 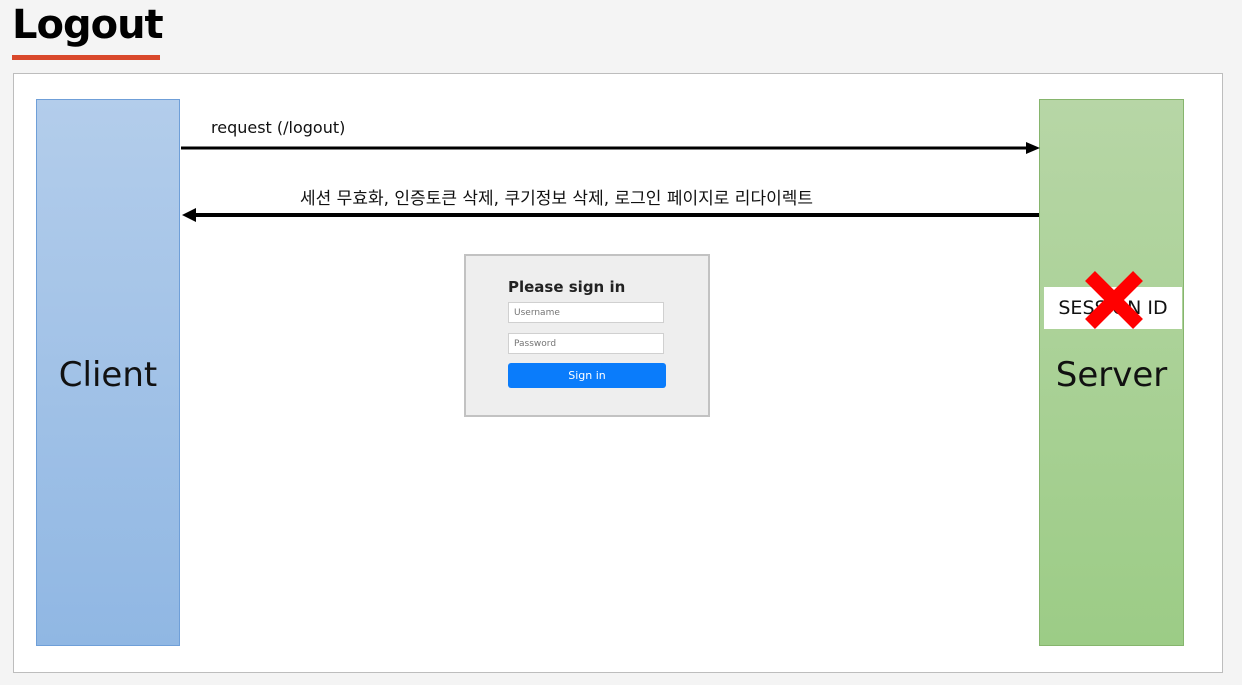 I want to click on response-label: 세션 무효화, 인증토큰 삭제, 쿠기정보 삭제, 로그인 페이지로 리다이렉트, so click(x=557, y=199).